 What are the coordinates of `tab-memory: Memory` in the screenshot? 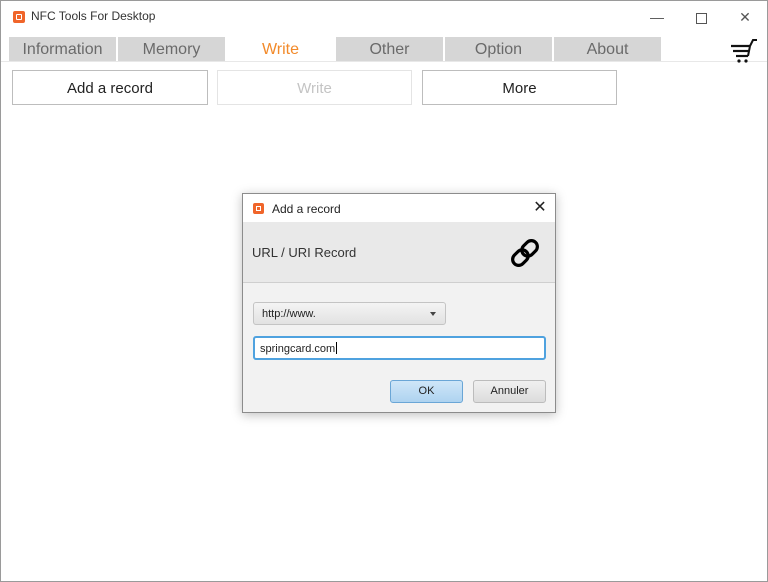 It's located at (171, 49).